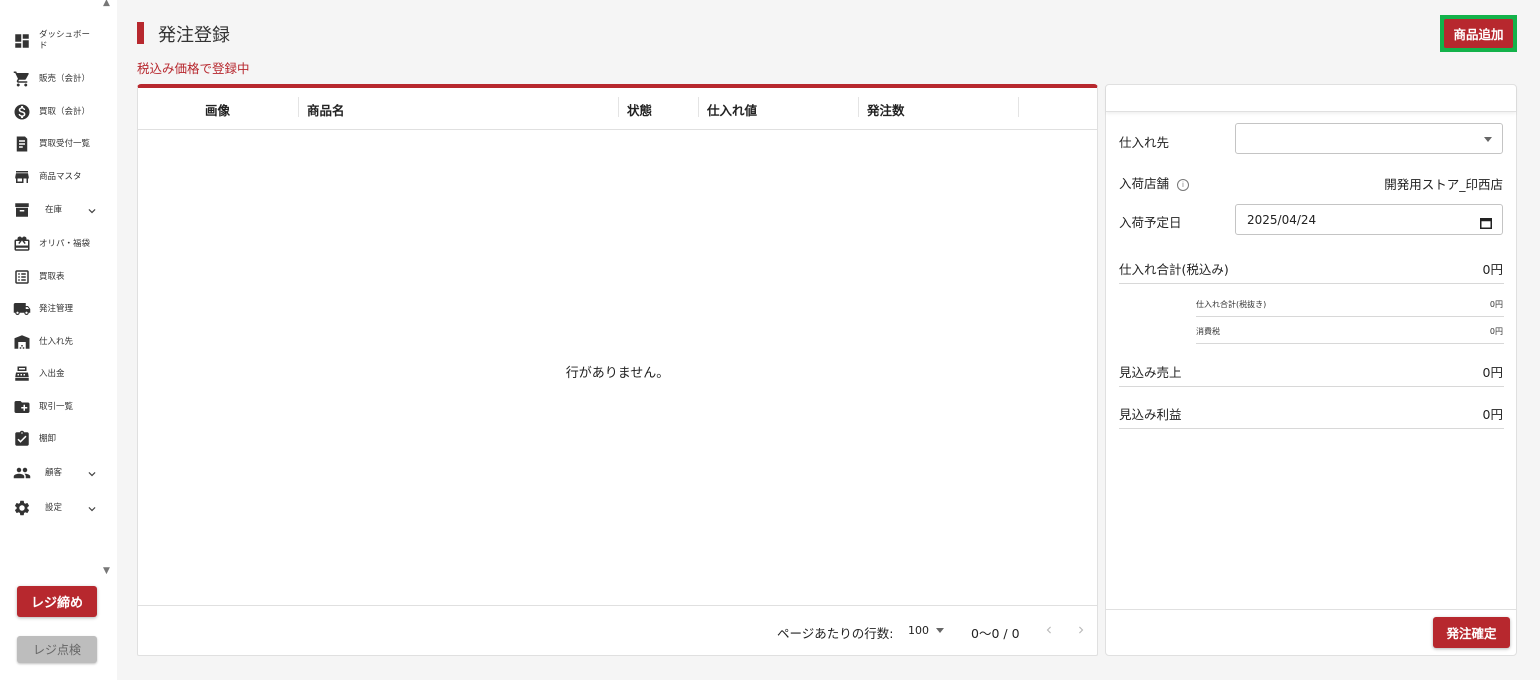  What do you see at coordinates (52, 373) in the screenshot?
I see `sidebar-item-label: 入出金` at bounding box center [52, 373].